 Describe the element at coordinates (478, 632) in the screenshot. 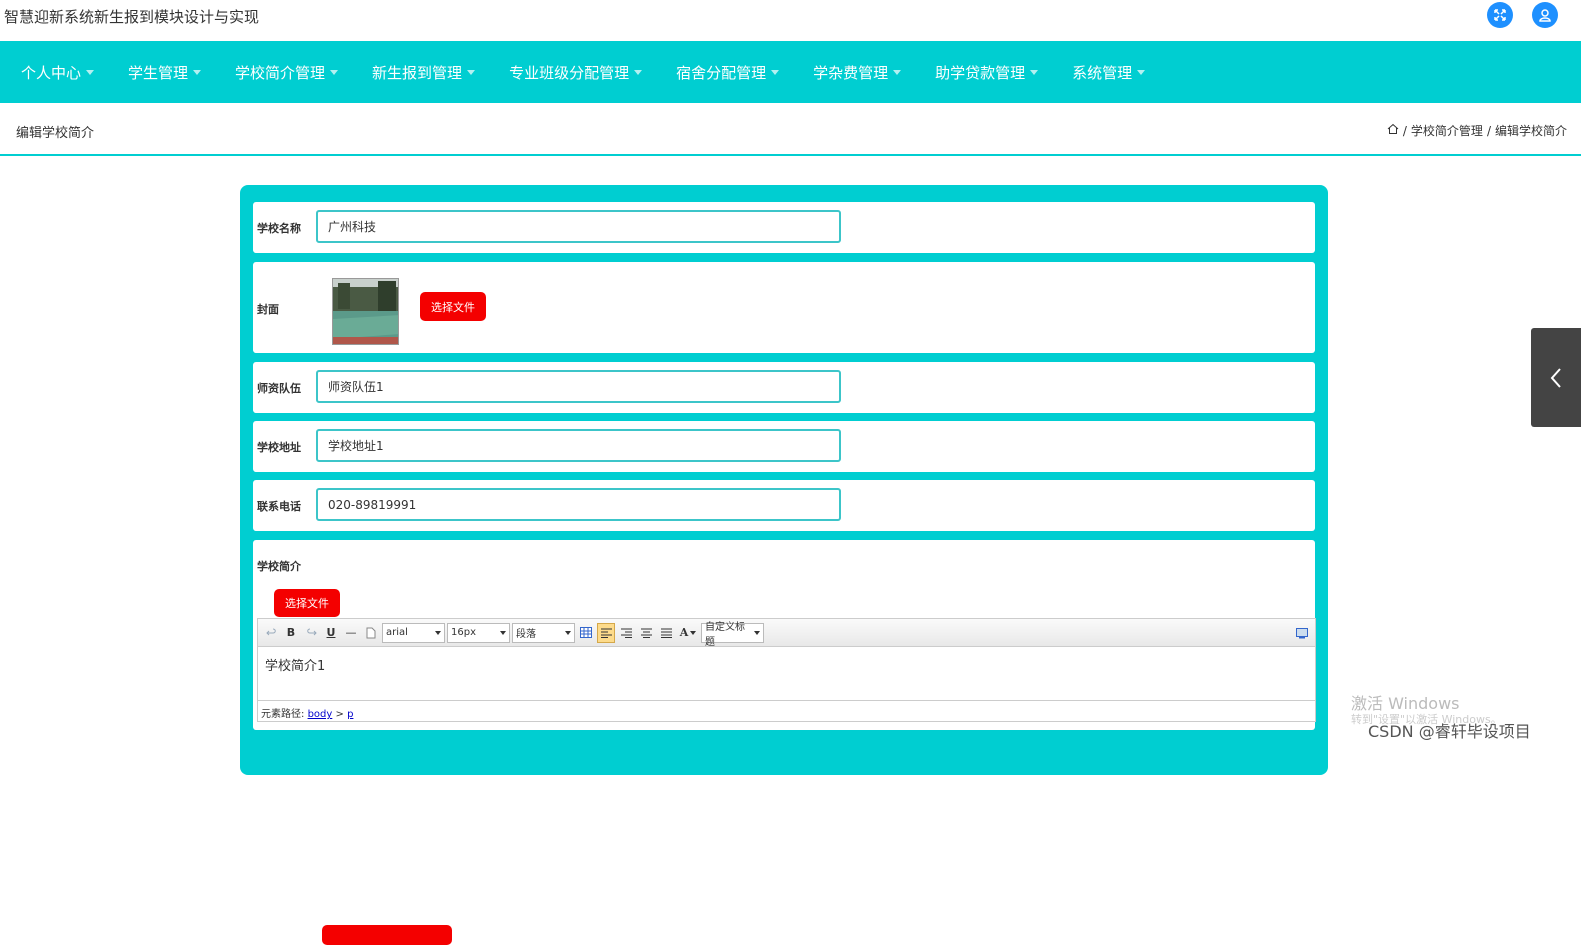

I see `font-size-select: 16px` at that location.